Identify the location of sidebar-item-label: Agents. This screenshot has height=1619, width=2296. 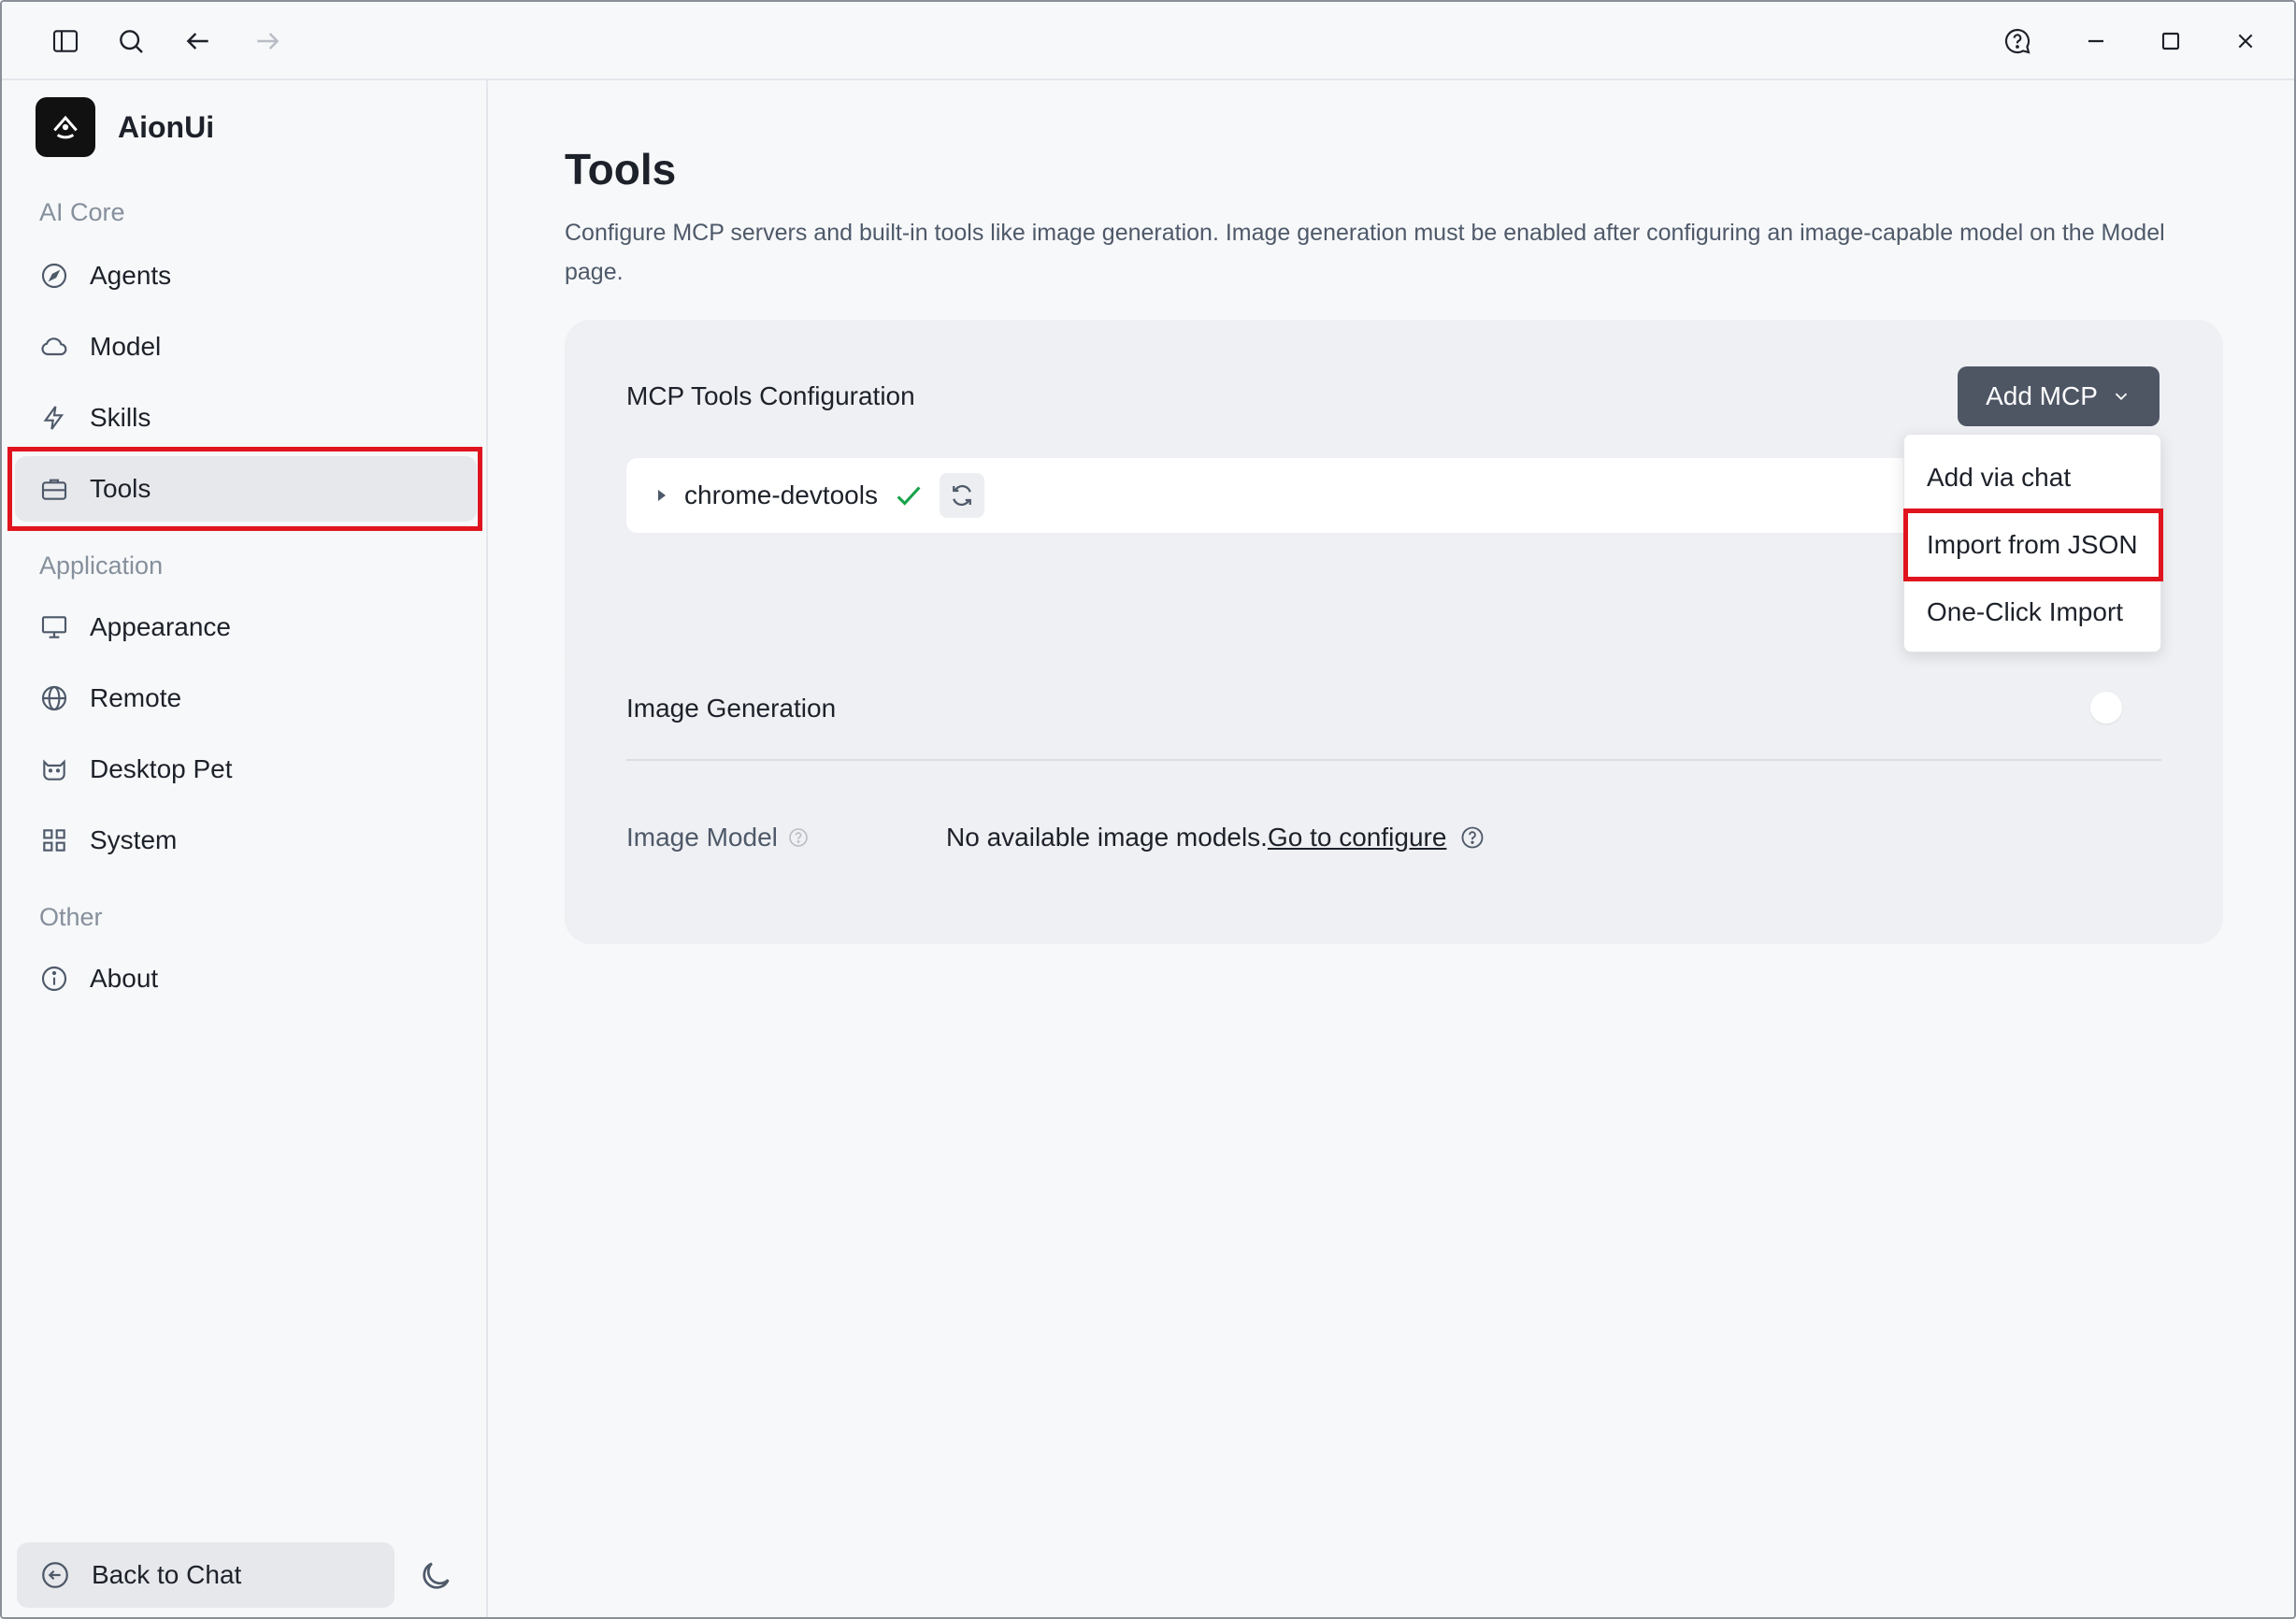
(131, 275).